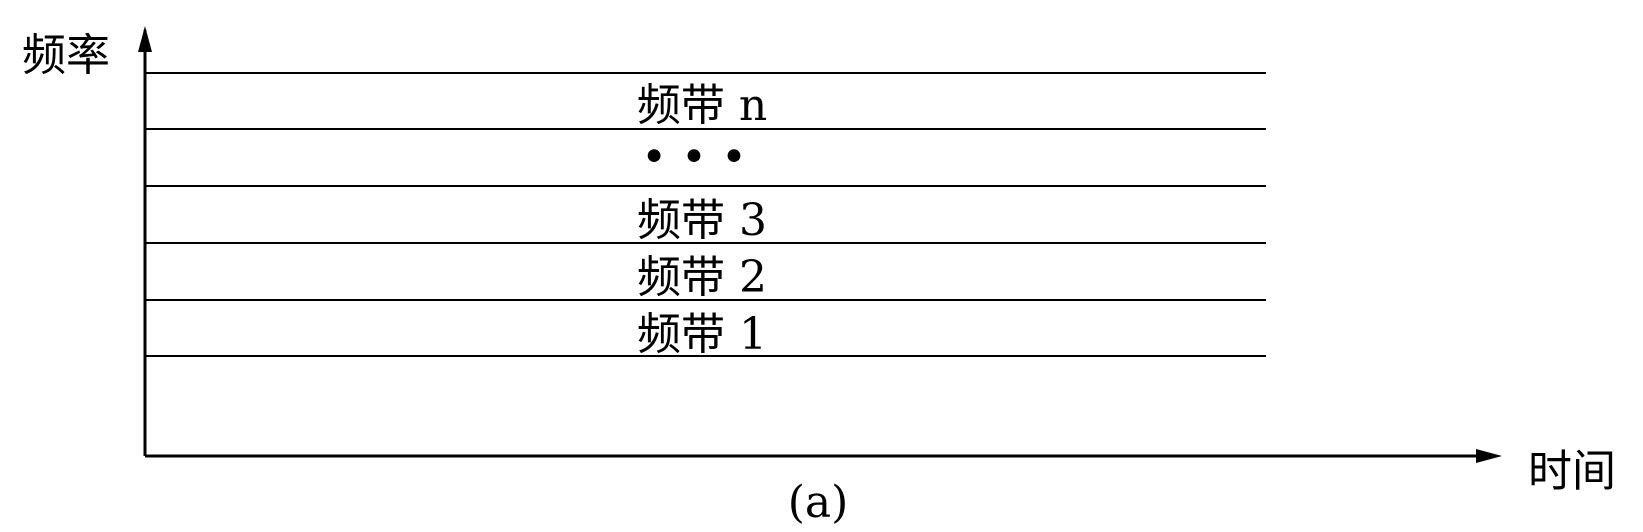 Image resolution: width=1643 pixels, height=532 pixels. I want to click on band-ellipsis: • • •, so click(694, 157).